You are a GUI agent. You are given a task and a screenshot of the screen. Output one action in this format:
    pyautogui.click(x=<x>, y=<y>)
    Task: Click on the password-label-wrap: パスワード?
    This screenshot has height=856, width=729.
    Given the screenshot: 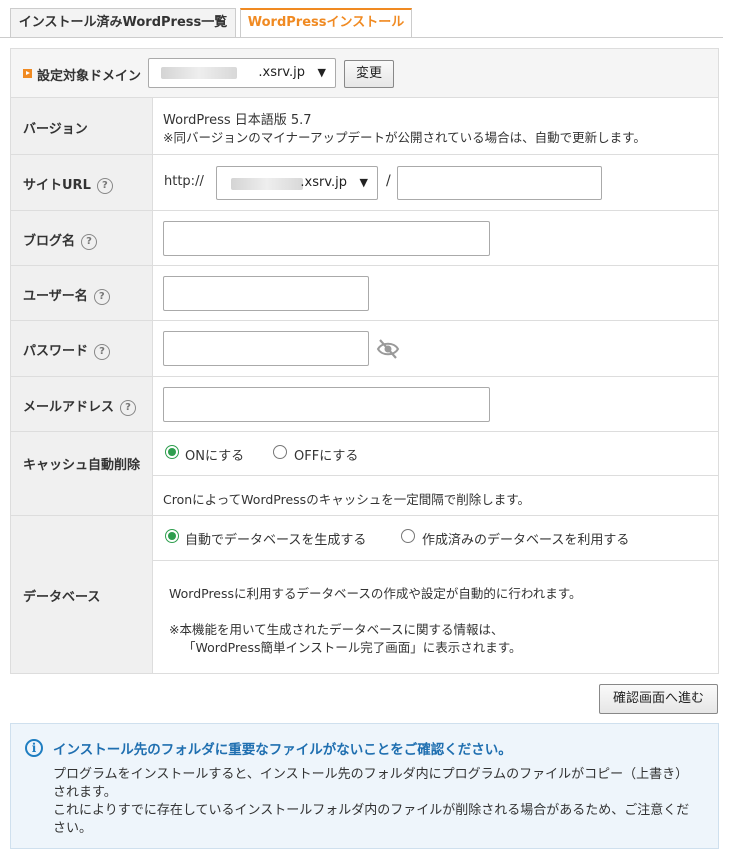 What is the action you would take?
    pyautogui.click(x=67, y=350)
    